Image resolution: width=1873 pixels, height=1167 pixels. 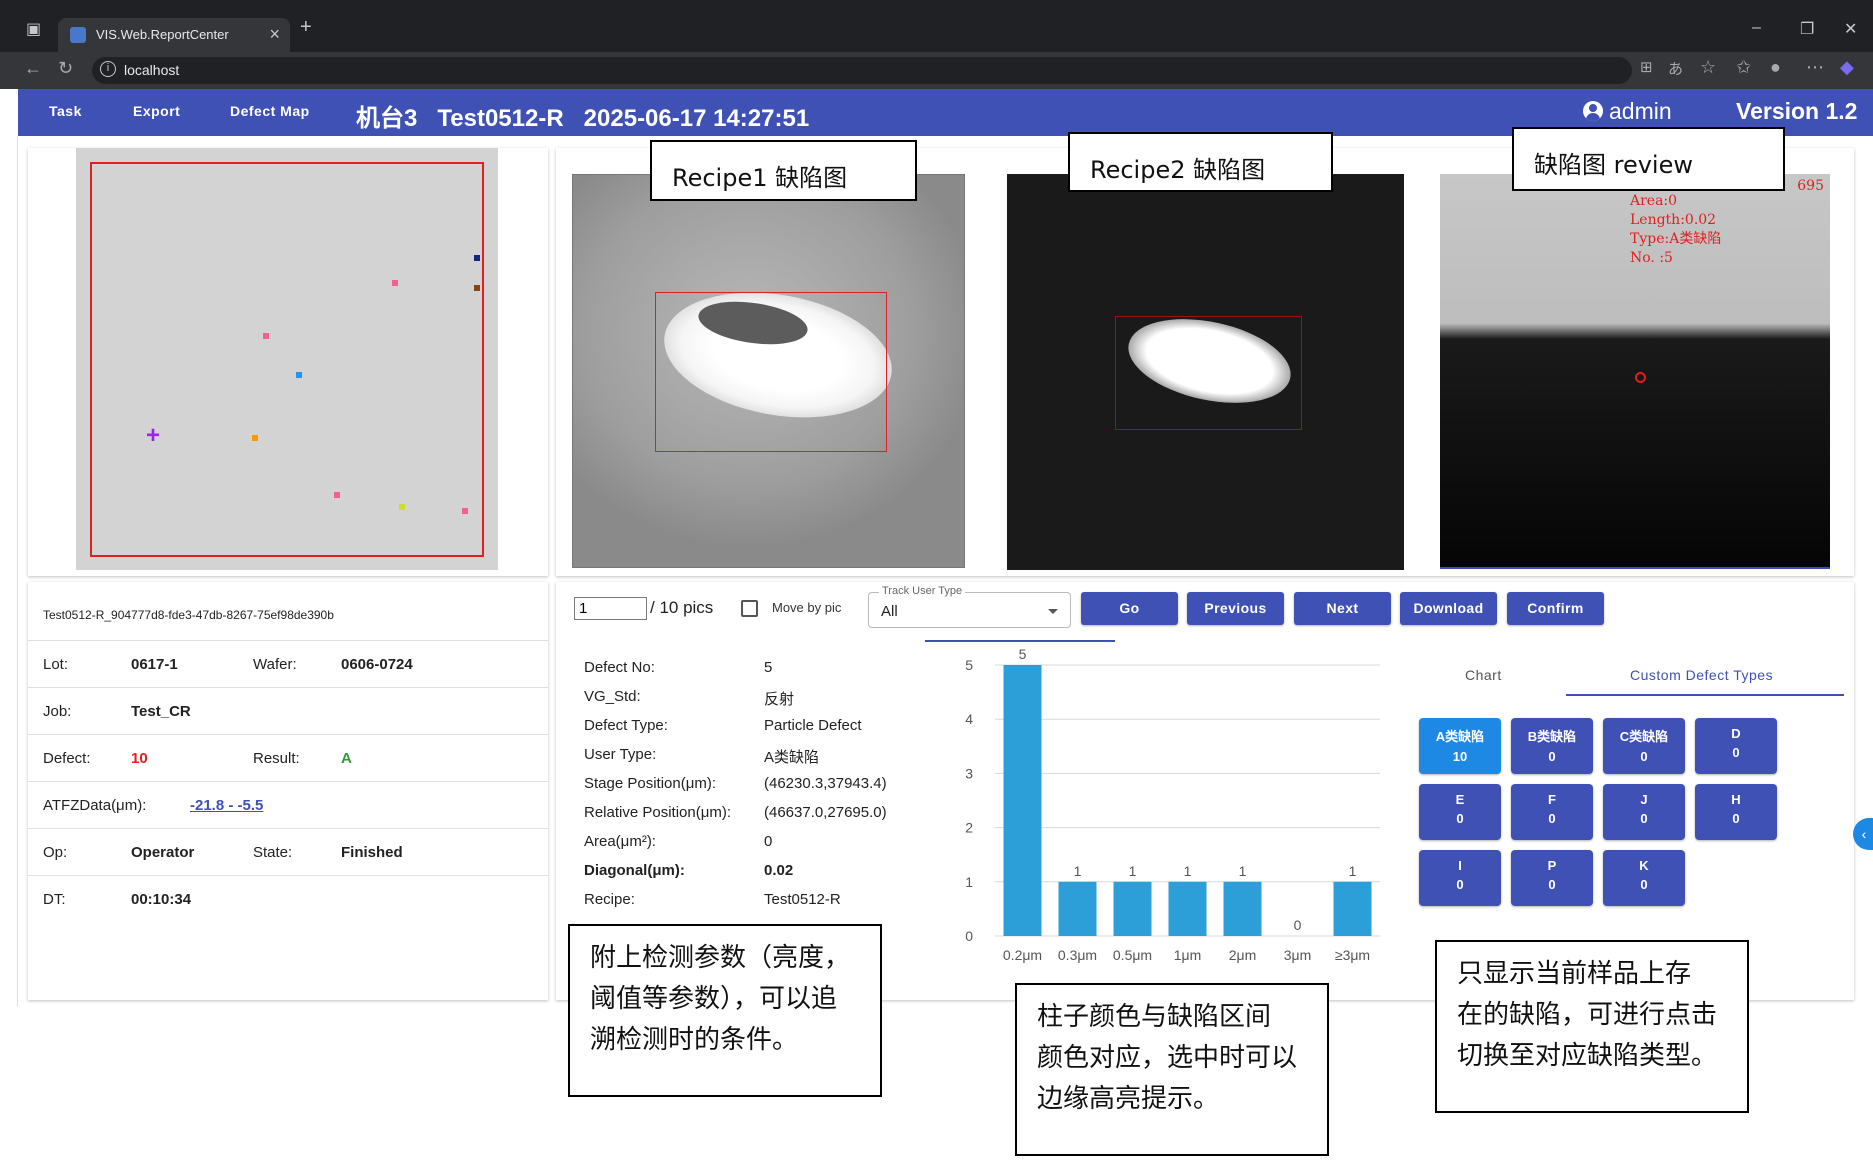 What do you see at coordinates (1701, 675) in the screenshot?
I see `tab-custom-defect-types: Custom Defect Types` at bounding box center [1701, 675].